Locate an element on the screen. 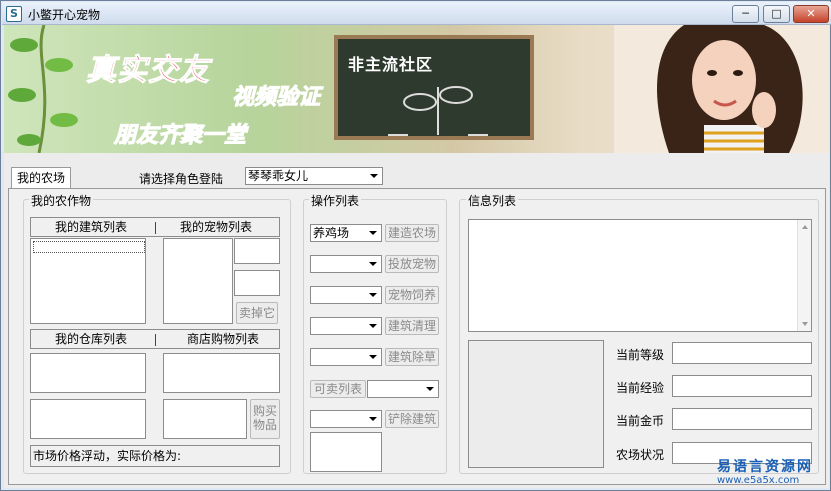 The width and height of the screenshot is (831, 491). building-list is located at coordinates (88, 281).